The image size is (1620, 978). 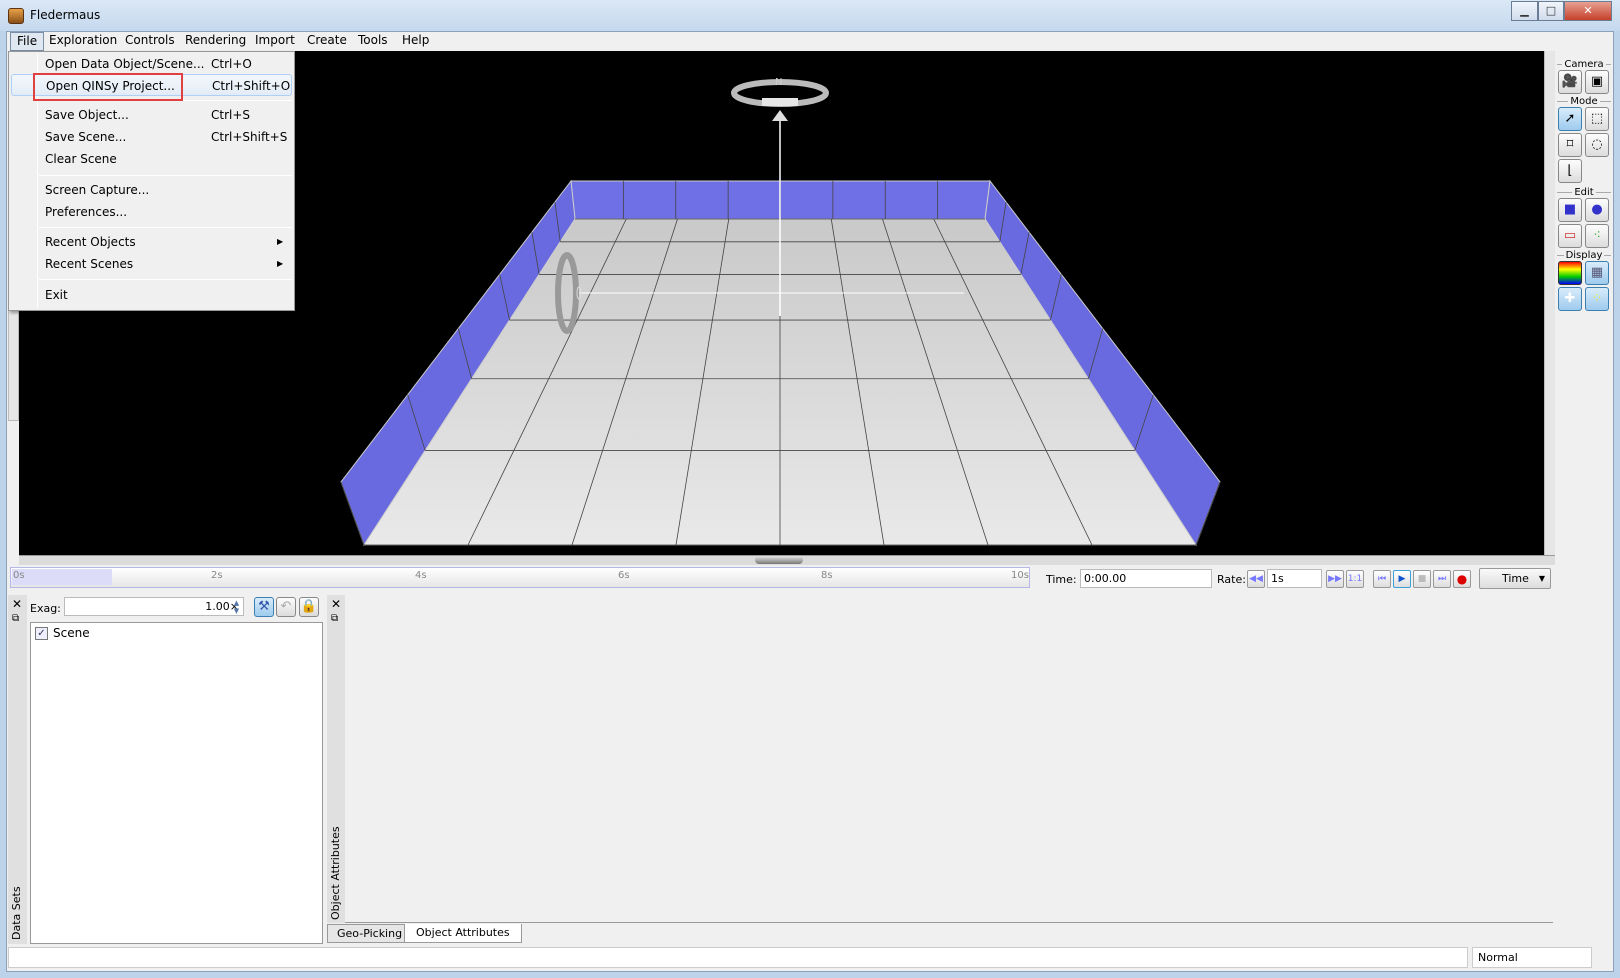 What do you see at coordinates (19, 575) in the screenshot?
I see `tick-label: 0s` at bounding box center [19, 575].